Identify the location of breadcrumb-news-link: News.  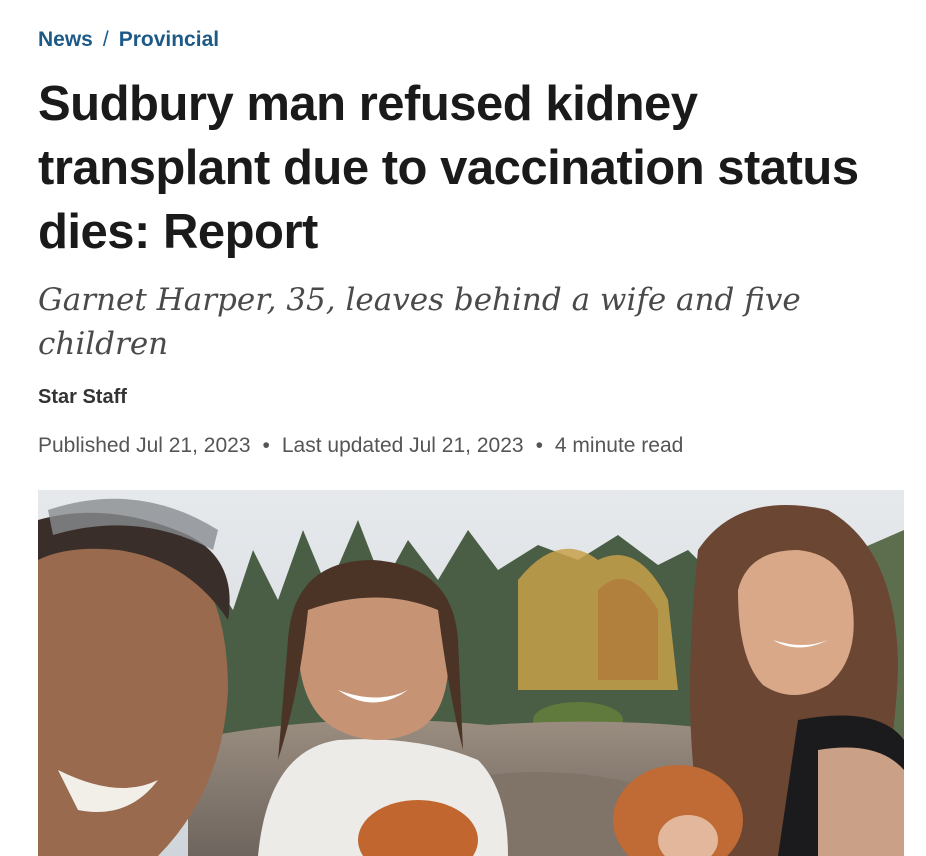
(65, 39).